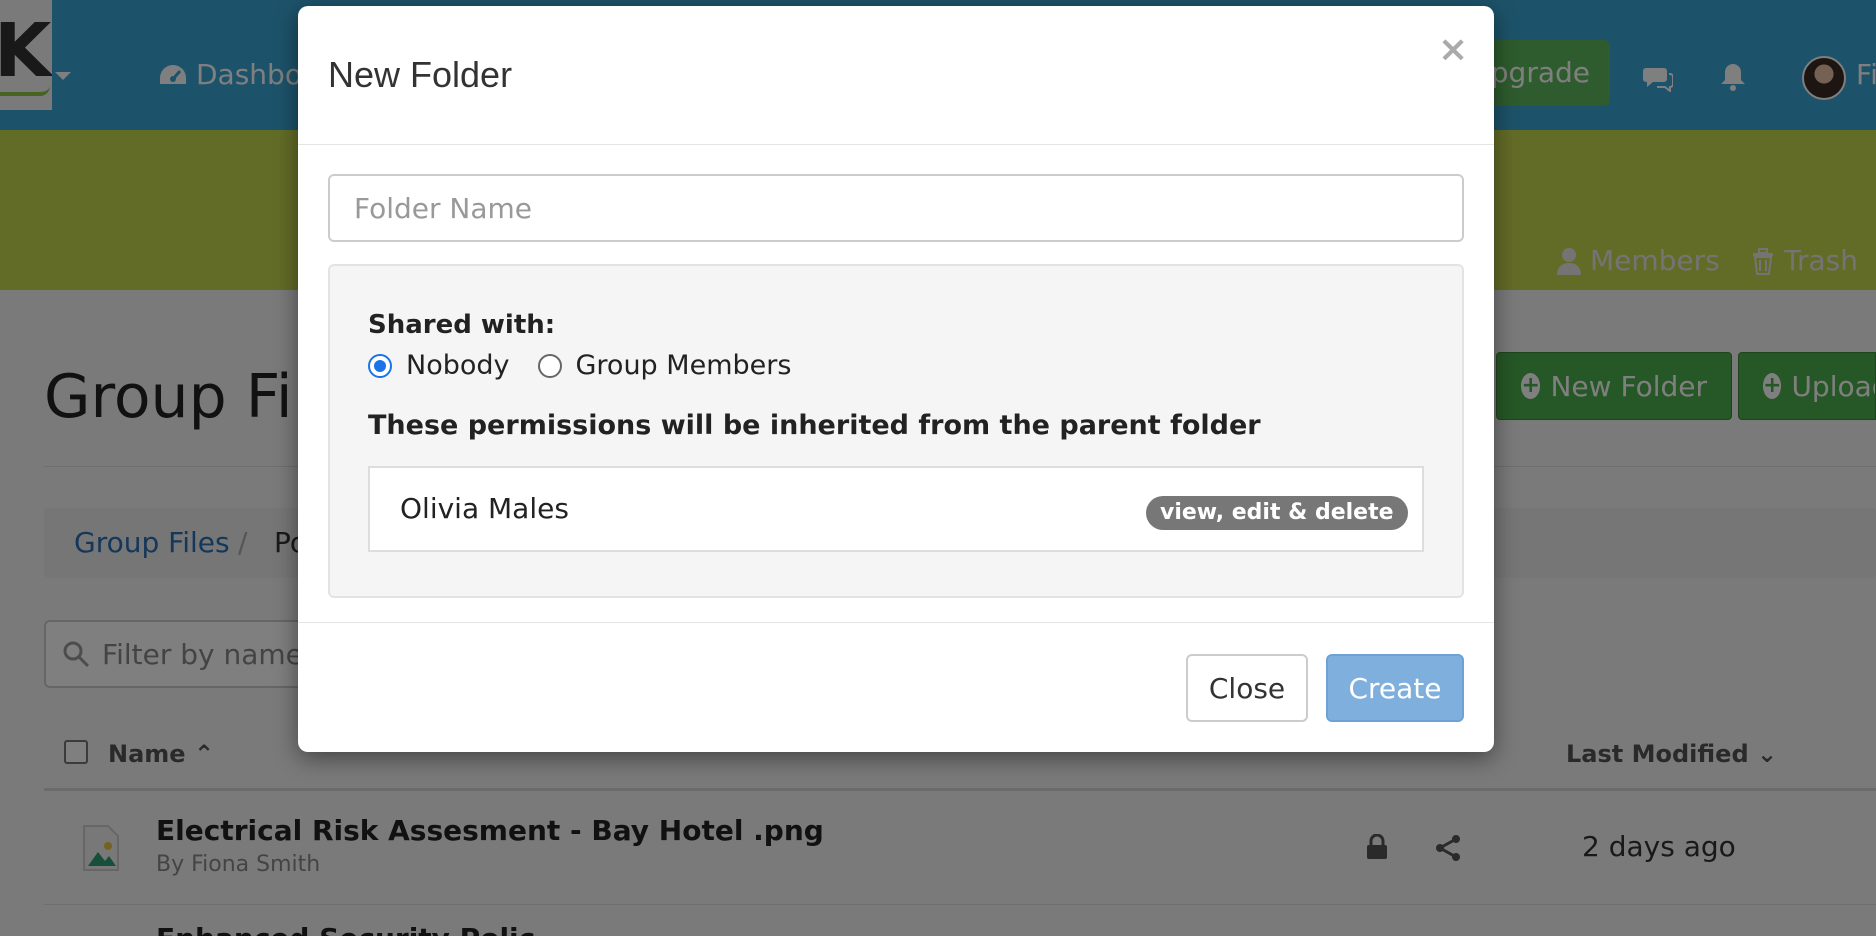 The image size is (1876, 936). What do you see at coordinates (1453, 50) in the screenshot?
I see `close-icon: ×` at bounding box center [1453, 50].